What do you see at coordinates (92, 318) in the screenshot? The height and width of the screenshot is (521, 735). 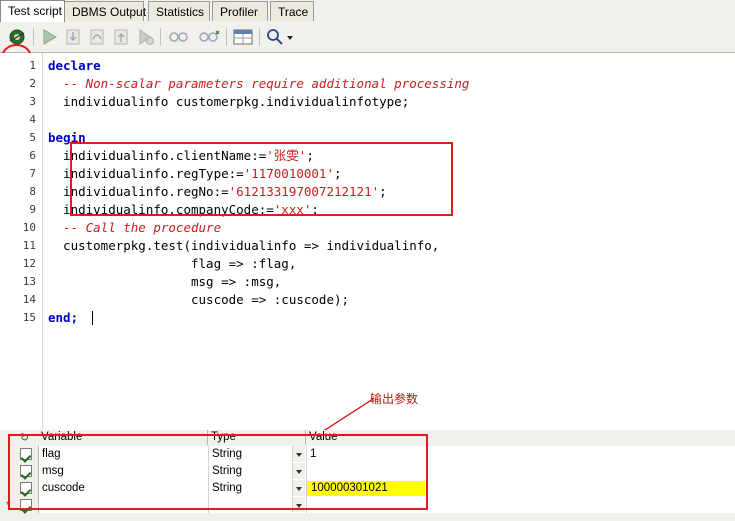 I see `text-caret` at bounding box center [92, 318].